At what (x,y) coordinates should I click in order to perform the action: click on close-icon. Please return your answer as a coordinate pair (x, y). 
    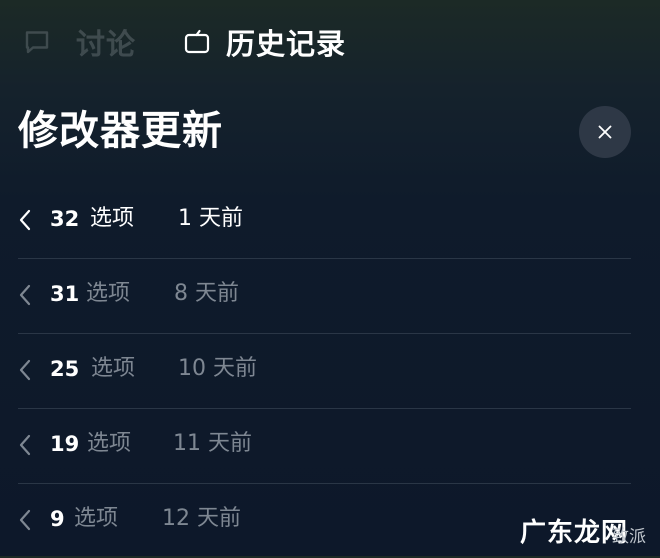
    Looking at the image, I should click on (605, 132).